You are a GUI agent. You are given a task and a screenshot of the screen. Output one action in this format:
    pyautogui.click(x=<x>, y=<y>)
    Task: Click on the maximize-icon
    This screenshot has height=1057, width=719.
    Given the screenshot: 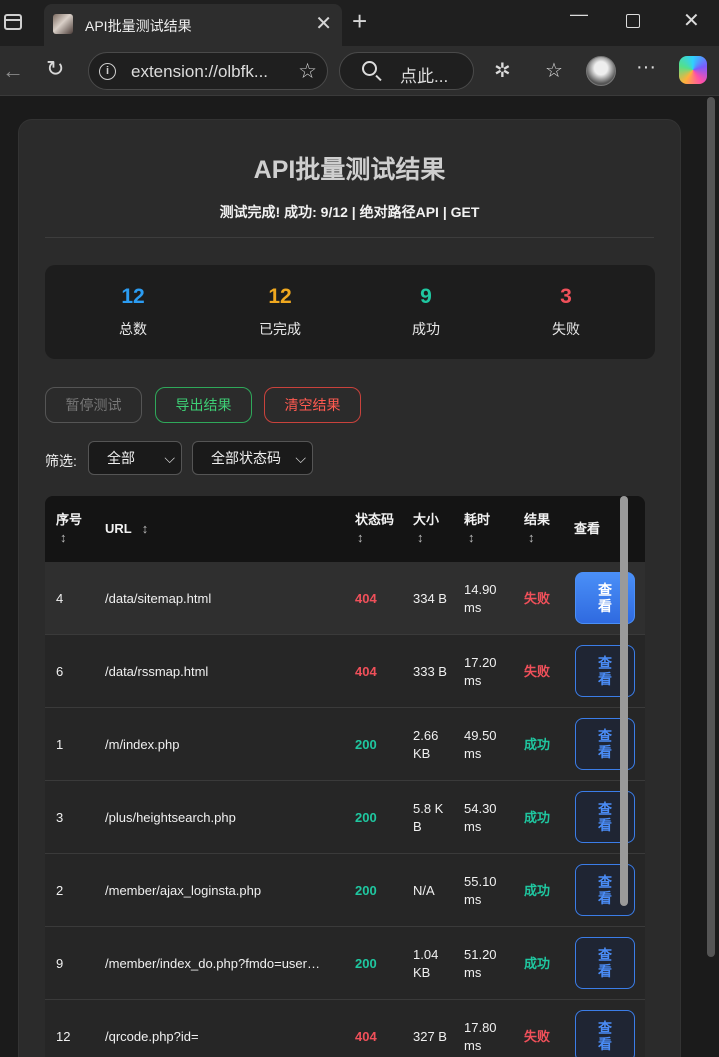 What is the action you would take?
    pyautogui.click(x=633, y=21)
    